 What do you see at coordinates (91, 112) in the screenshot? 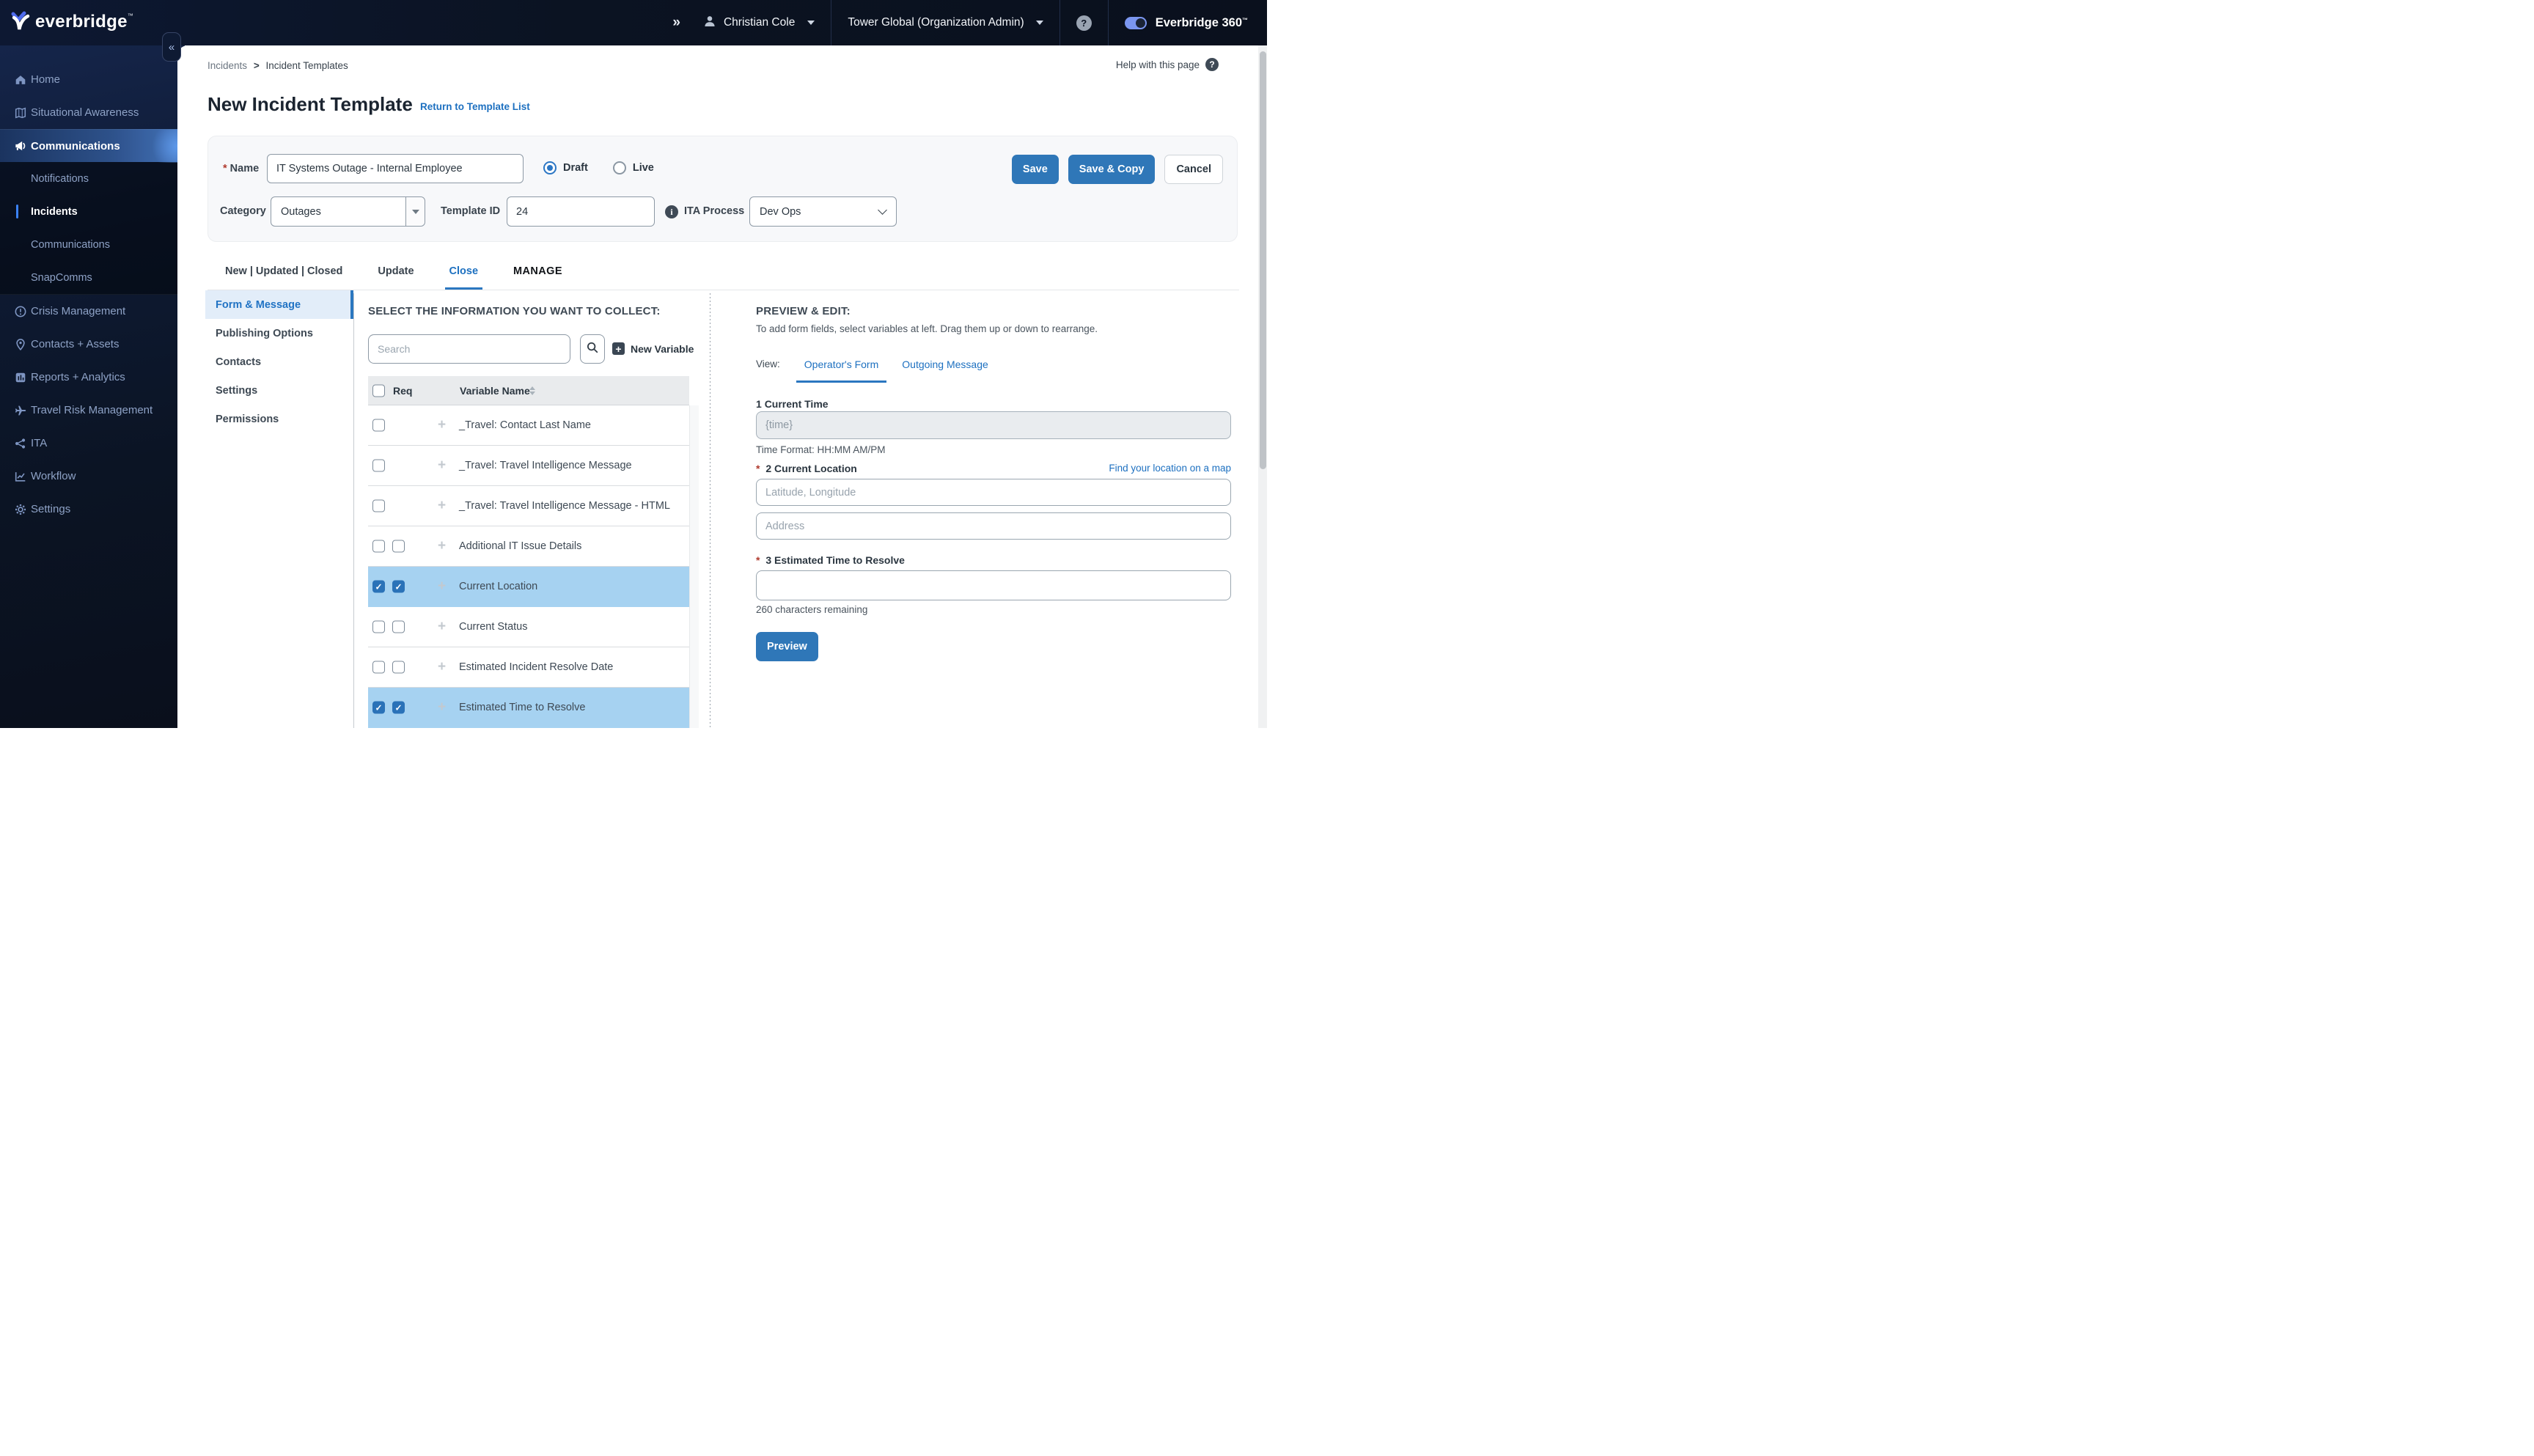
I see `sidebar-item-situational-awareness: Situational Awareness` at bounding box center [91, 112].